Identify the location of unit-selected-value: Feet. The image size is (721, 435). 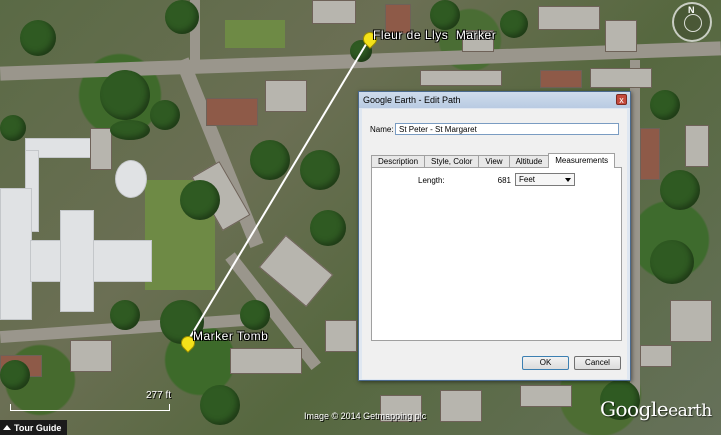
(527, 179).